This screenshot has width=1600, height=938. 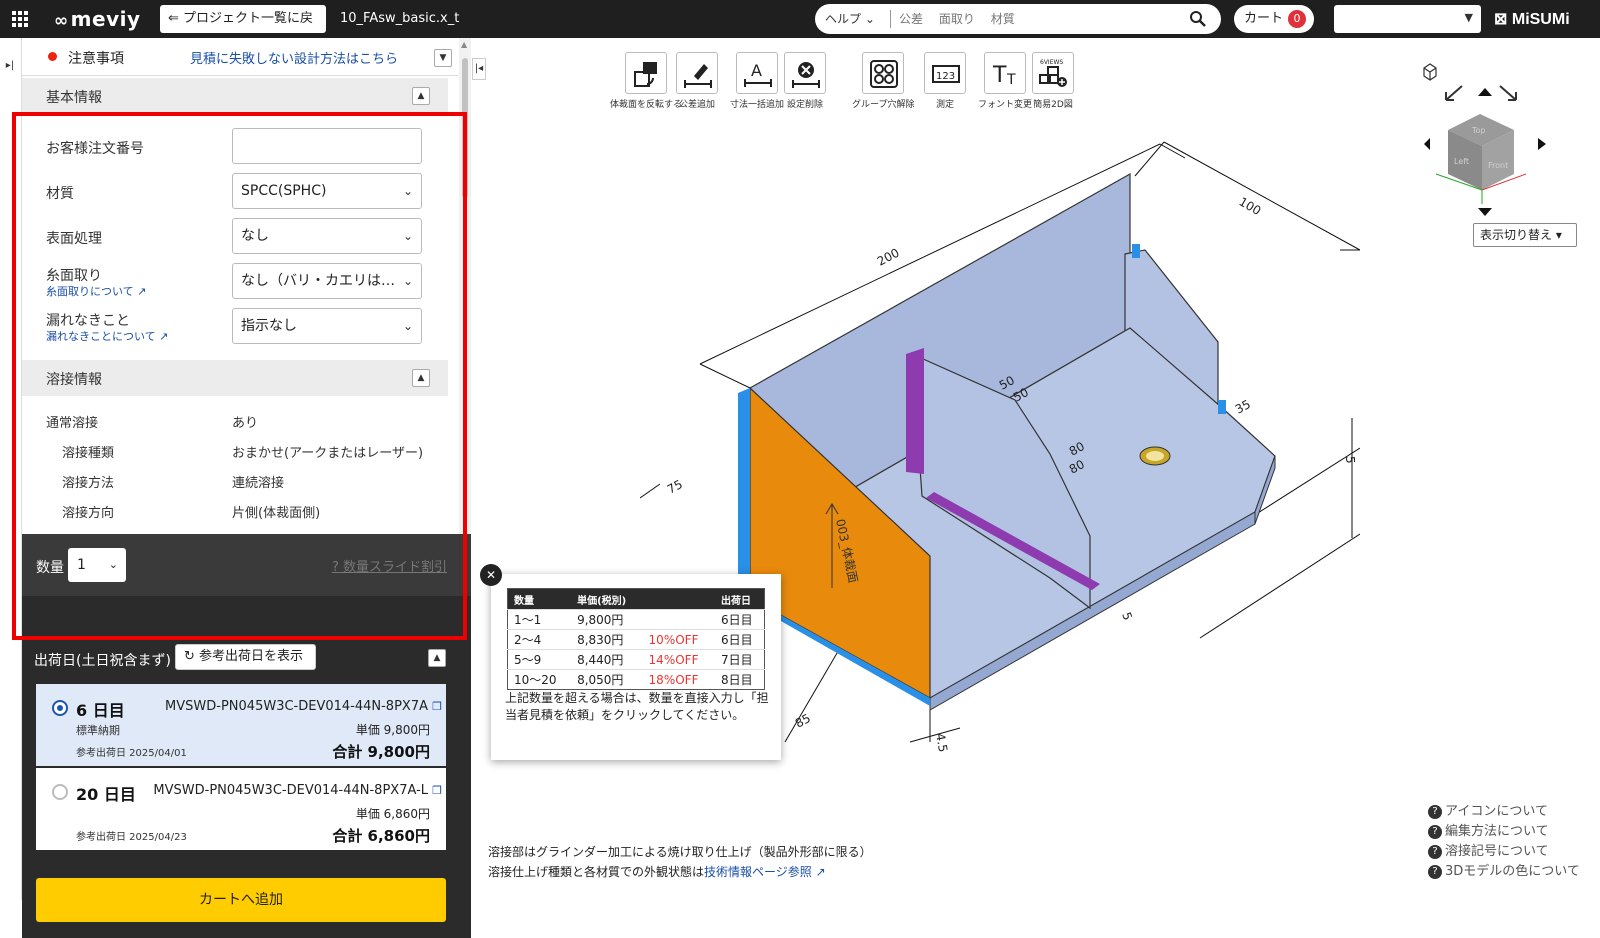 I want to click on arrow-down-icon, so click(x=1485, y=212).